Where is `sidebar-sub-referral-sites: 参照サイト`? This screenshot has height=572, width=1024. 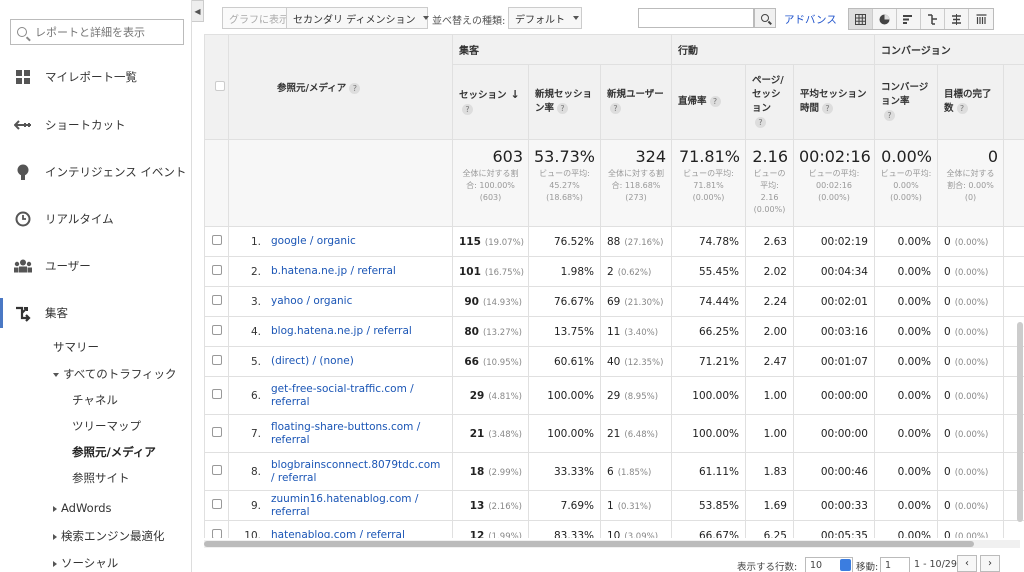 sidebar-sub-referral-sites: 参照サイト is located at coordinates (101, 478).